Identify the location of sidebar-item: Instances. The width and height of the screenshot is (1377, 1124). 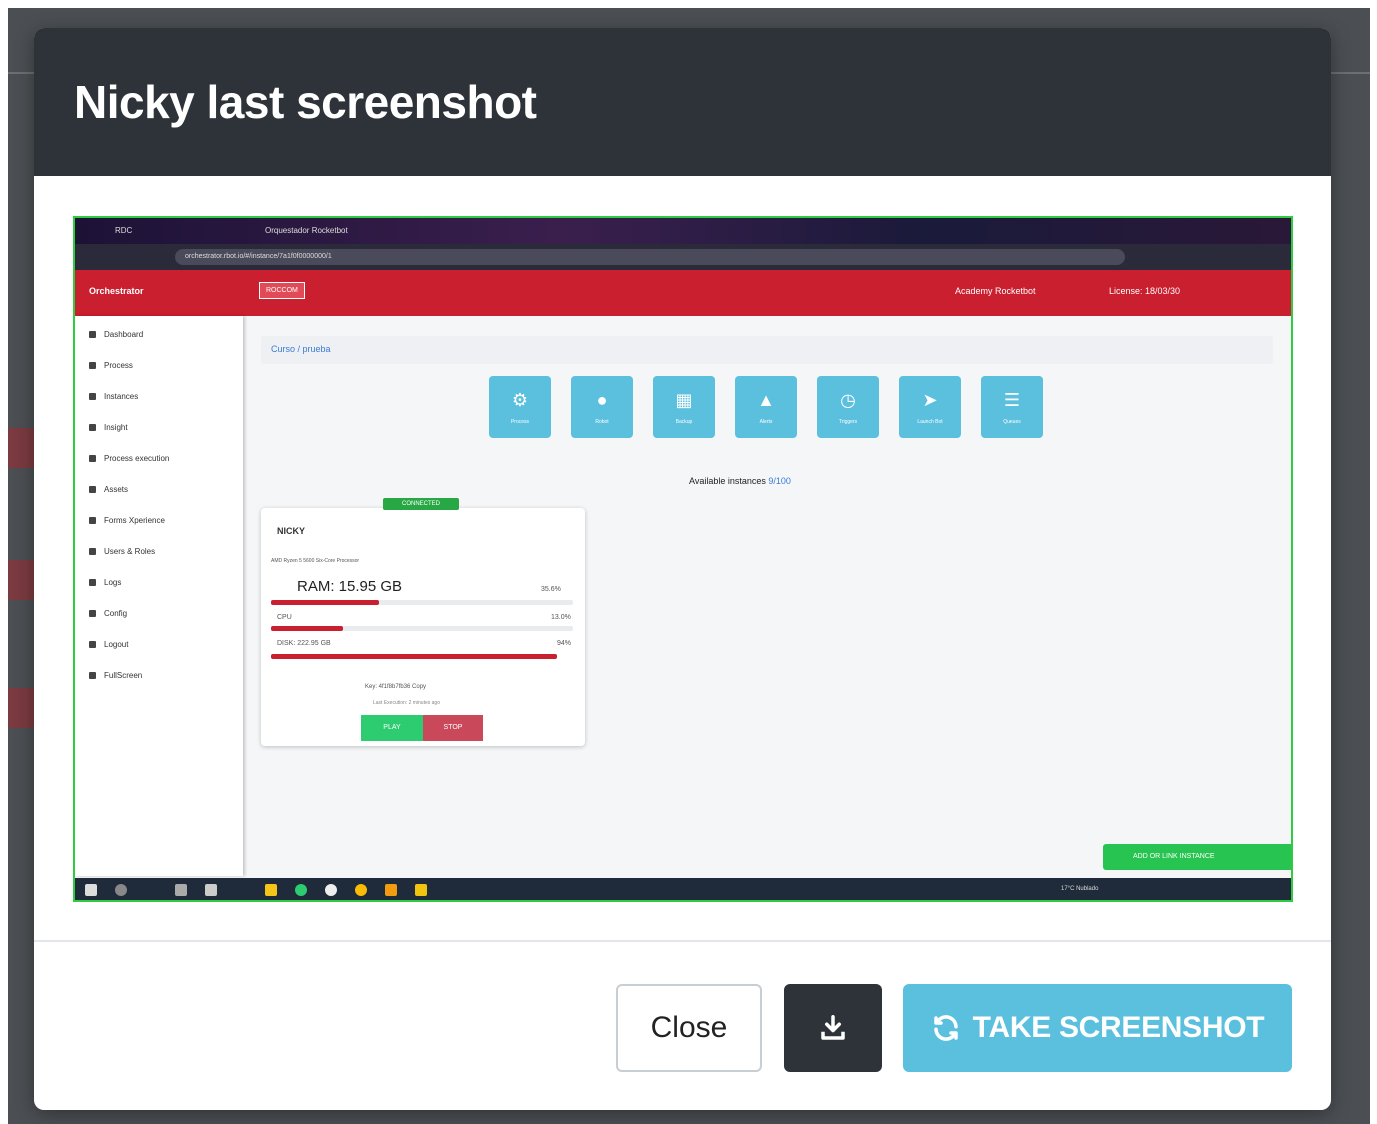
(113, 396).